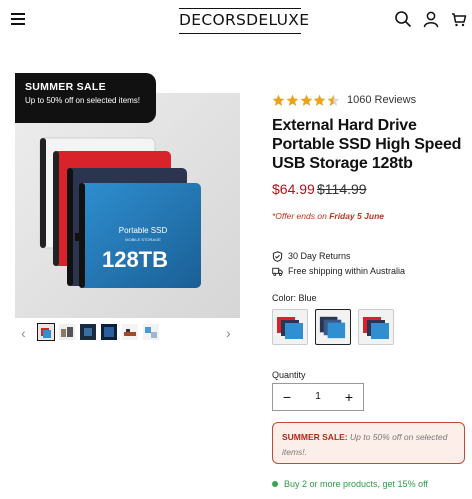 The width and height of the screenshot is (472, 499). What do you see at coordinates (83, 100) in the screenshot?
I see `promo-subtitle: Up to 50% off on selected items!` at bounding box center [83, 100].